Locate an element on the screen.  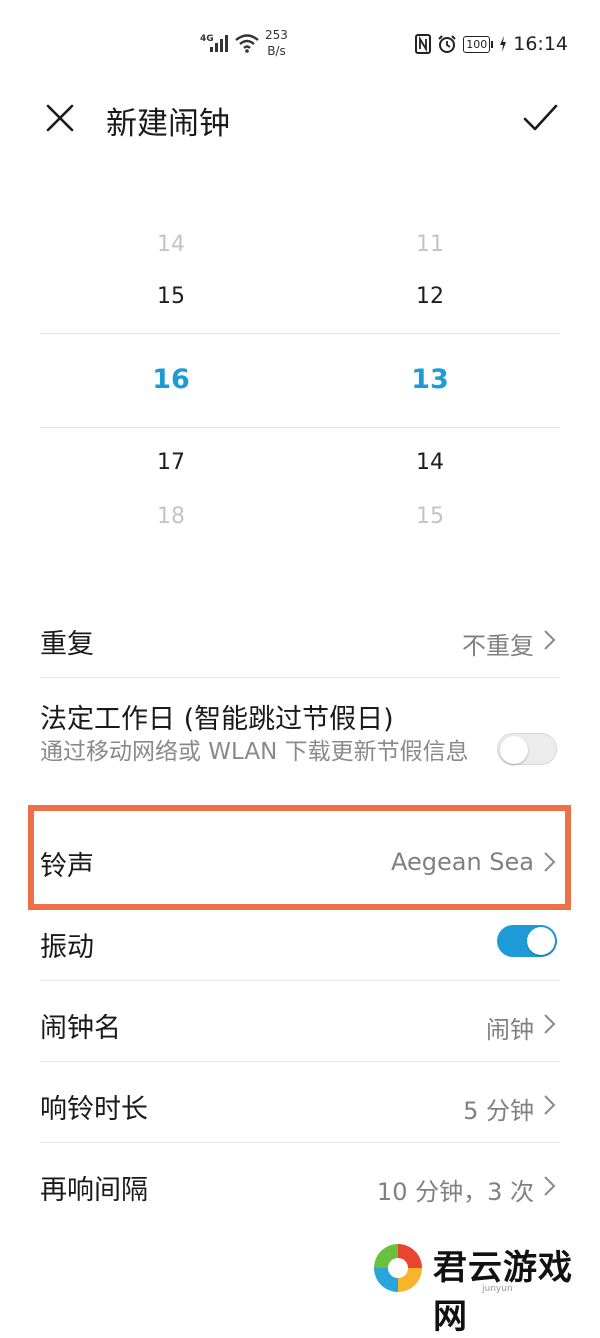
workday-label: 法定工作日 (智能跳过节假日) is located at coordinates (217, 719).